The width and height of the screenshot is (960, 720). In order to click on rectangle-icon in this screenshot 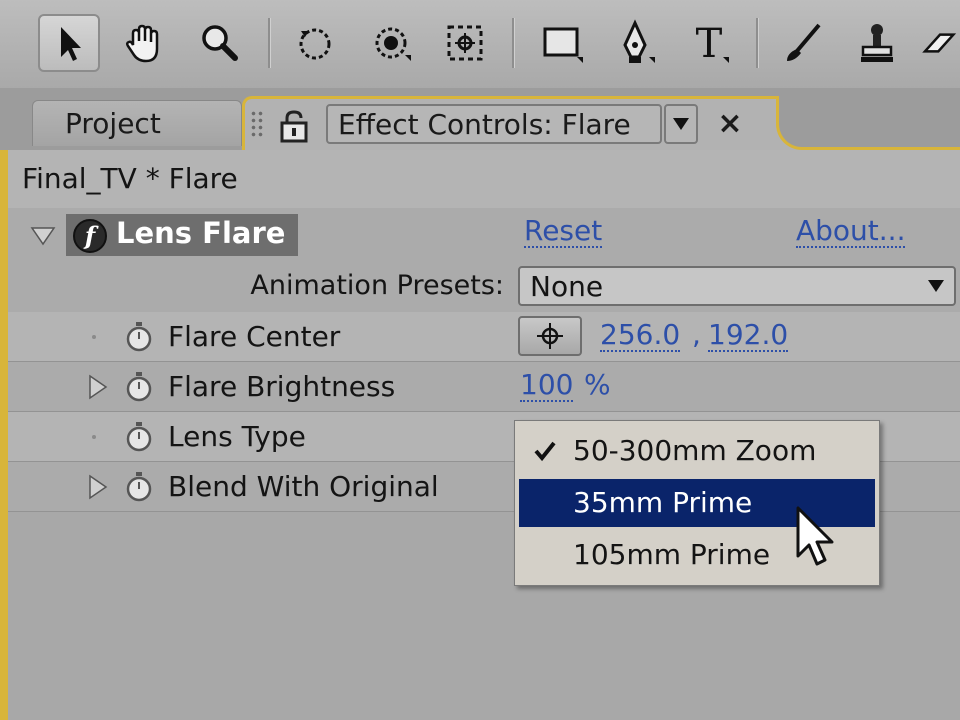, I will do `click(563, 45)`.